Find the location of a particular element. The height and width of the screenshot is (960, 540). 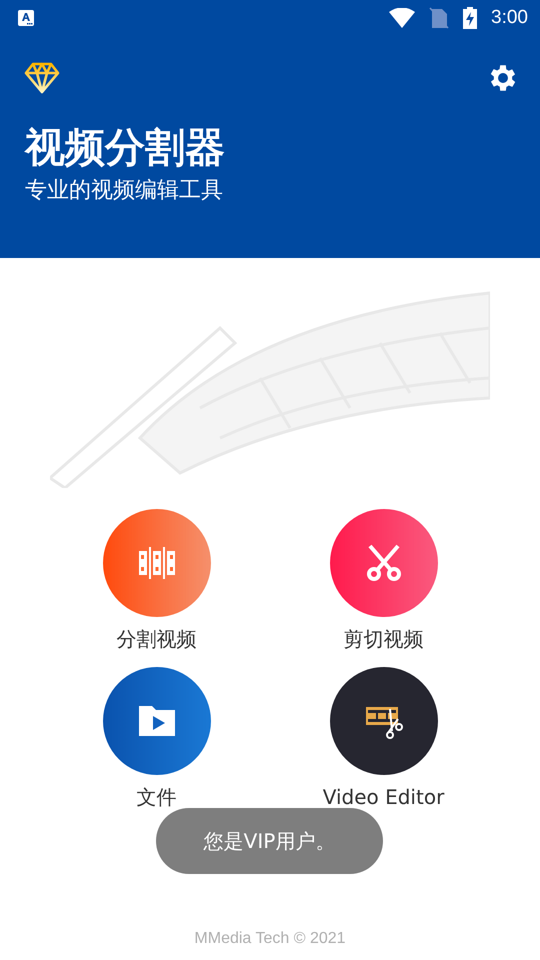

app-title: 视频分割器 is located at coordinates (124, 148).